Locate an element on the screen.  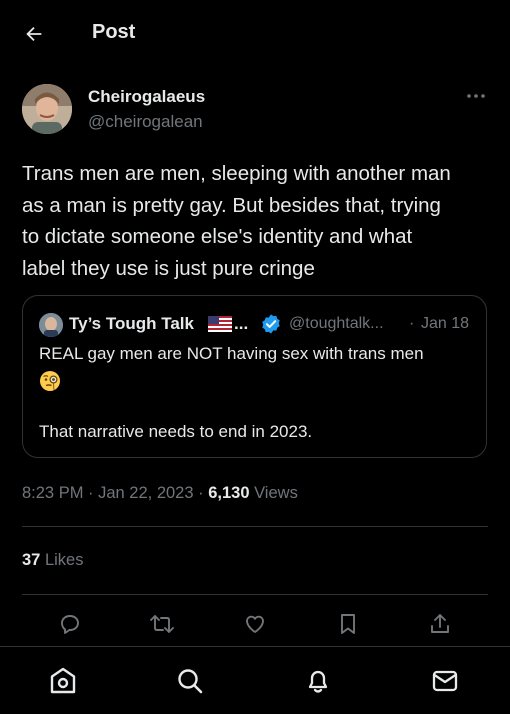
post-time: 8:23 PM is located at coordinates (52, 493).